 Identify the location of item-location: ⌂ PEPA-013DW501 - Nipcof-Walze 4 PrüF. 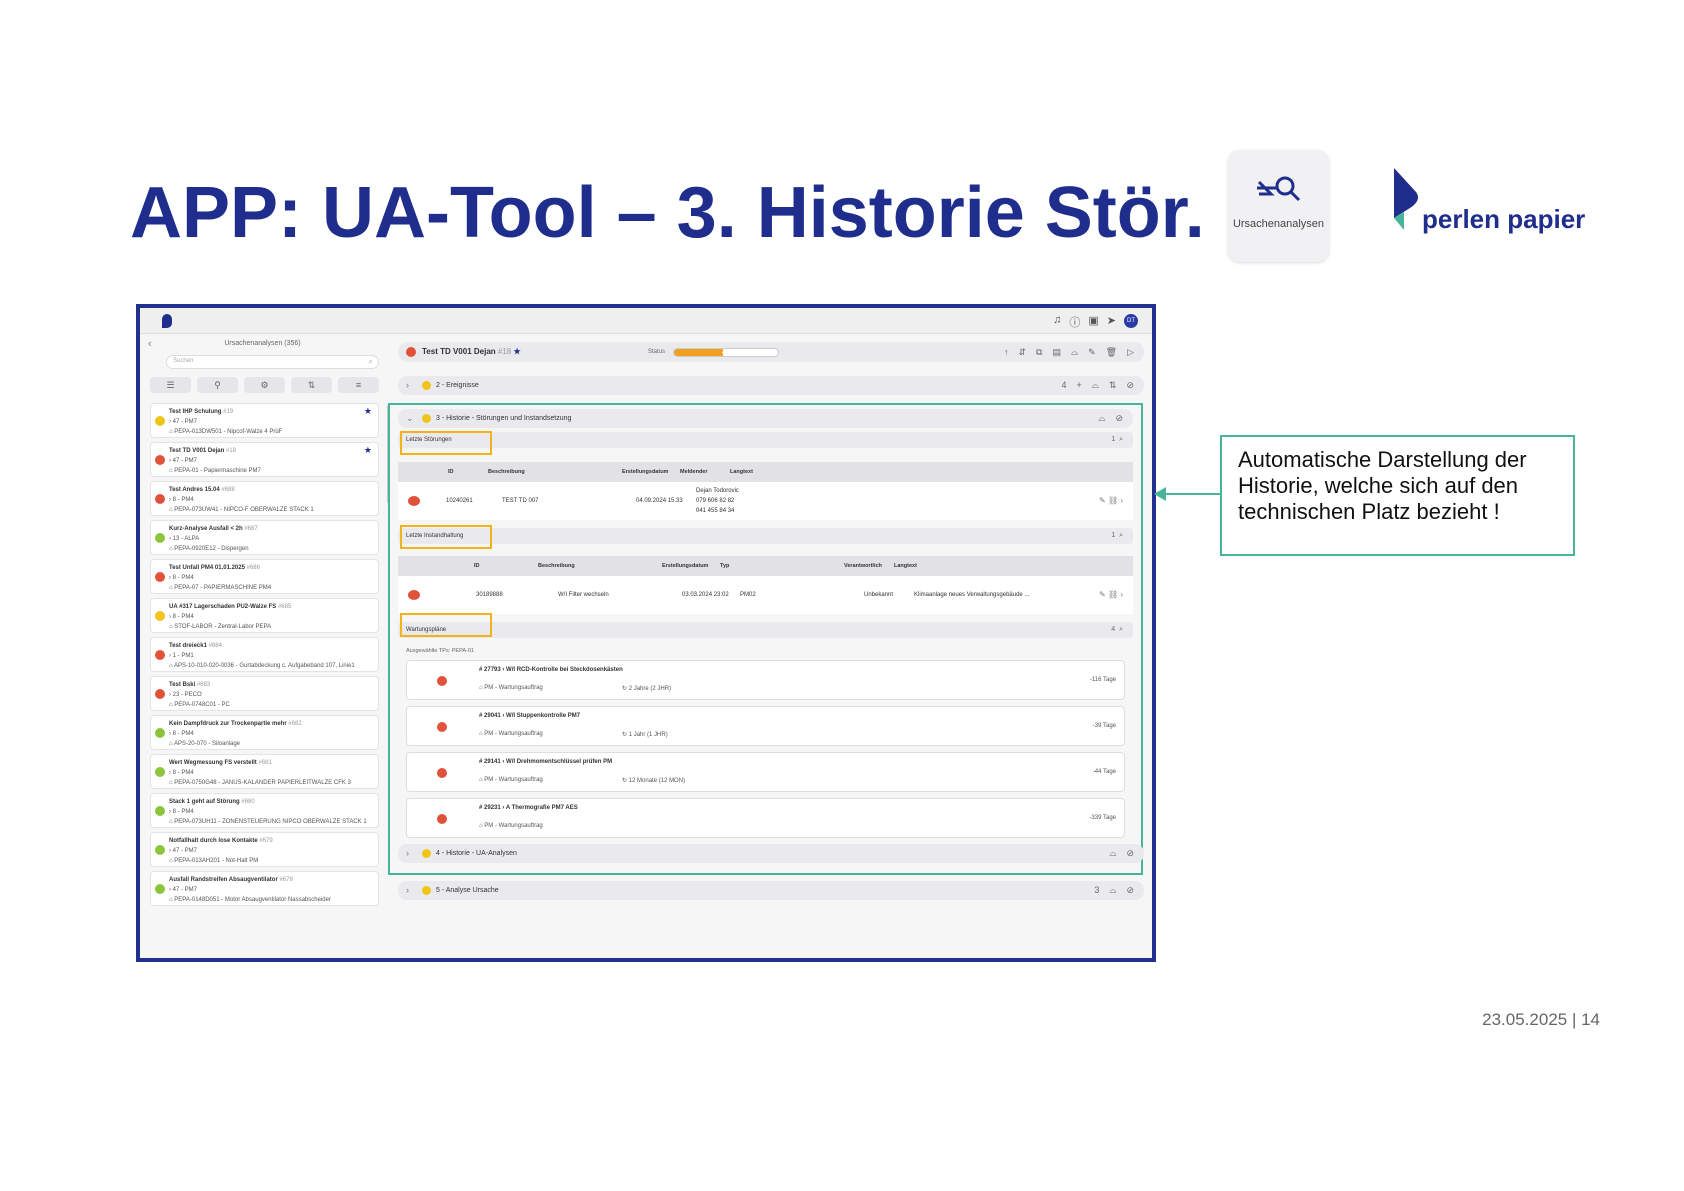
(226, 432).